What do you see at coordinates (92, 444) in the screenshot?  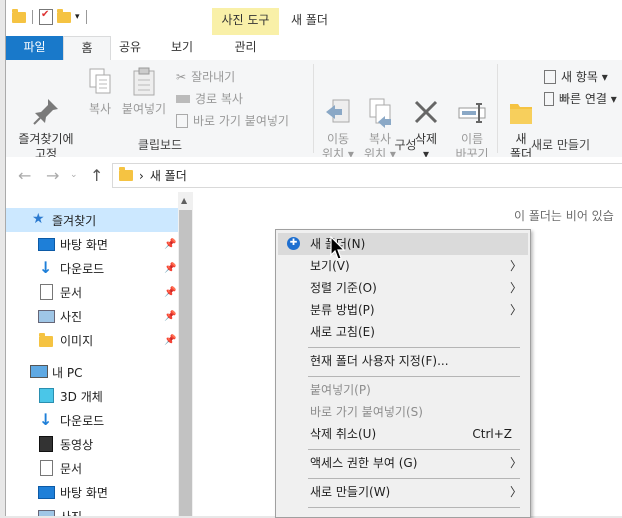 I see `nav-item-videos: 동영상` at bounding box center [92, 444].